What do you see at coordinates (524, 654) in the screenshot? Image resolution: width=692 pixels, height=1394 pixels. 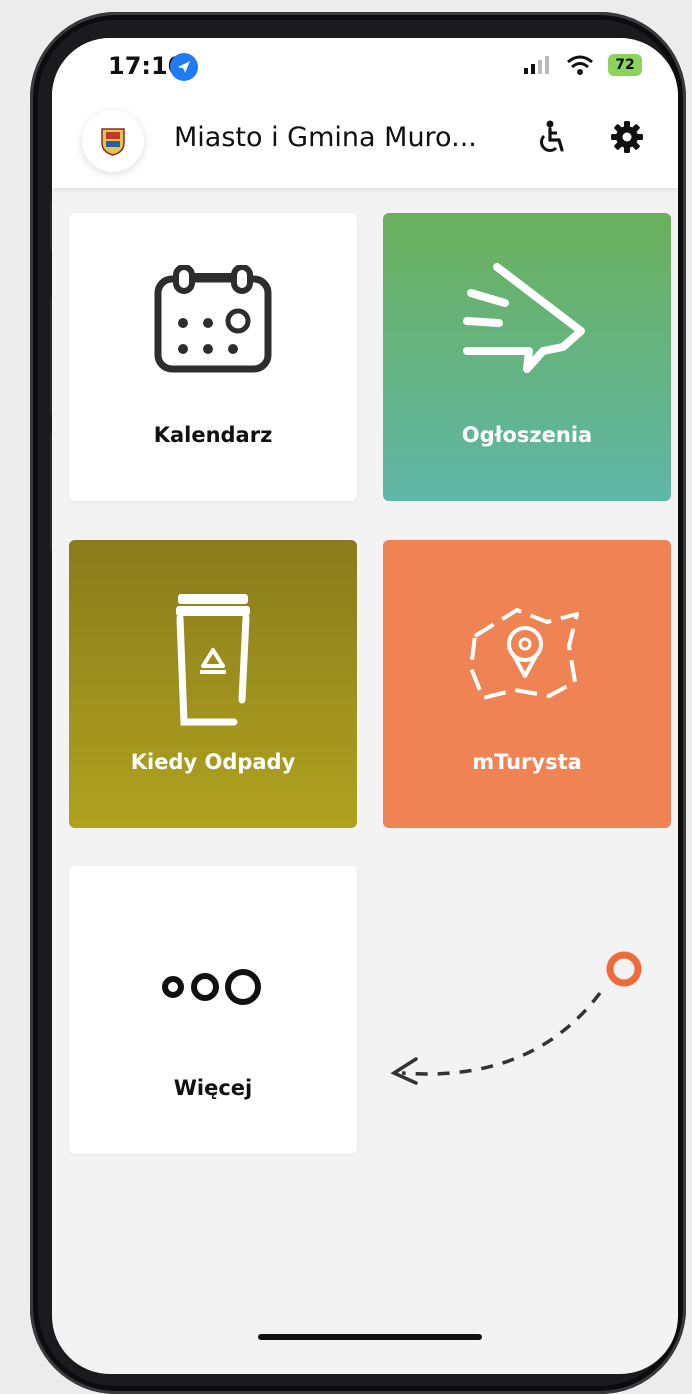 I see `map-pin-icon` at bounding box center [524, 654].